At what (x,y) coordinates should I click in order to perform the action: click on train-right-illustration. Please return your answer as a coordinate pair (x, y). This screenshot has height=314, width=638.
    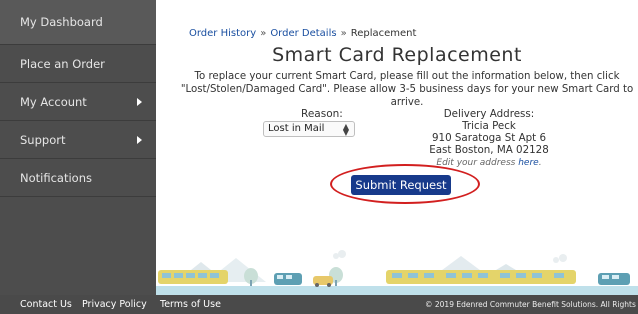
    Looking at the image, I should click on (481, 277).